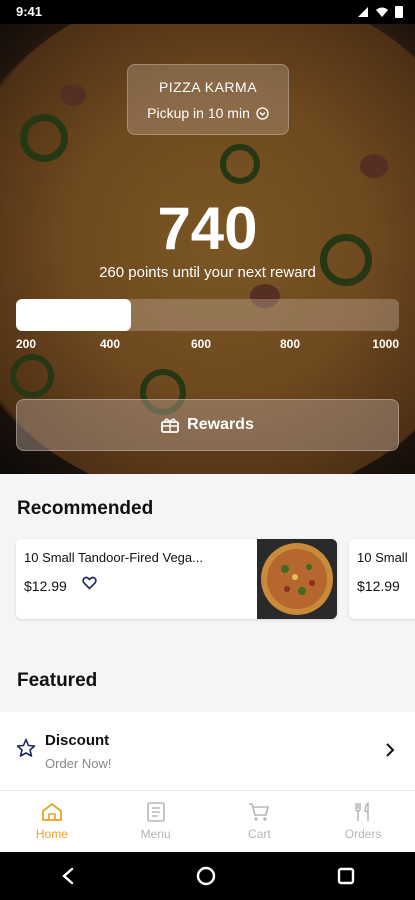 The image size is (415, 900). Describe the element at coordinates (260, 821) in the screenshot. I see `tab-cart: Cart` at that location.